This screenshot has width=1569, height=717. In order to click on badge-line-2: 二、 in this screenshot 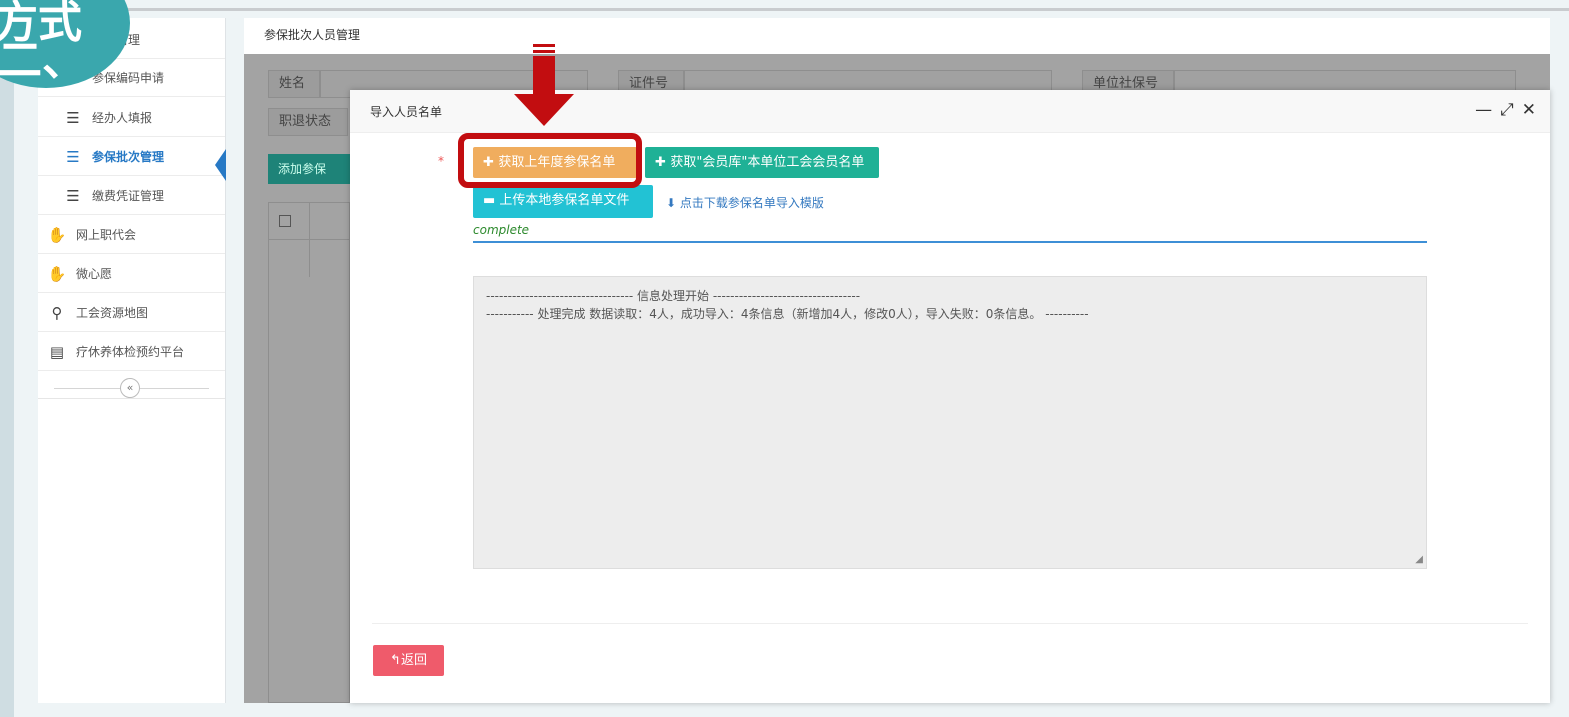, I will do `click(43, 60)`.